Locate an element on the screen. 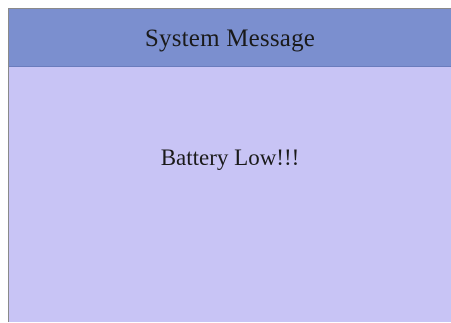 This screenshot has height=323, width=451. dialog-title: System Message is located at coordinates (230, 38).